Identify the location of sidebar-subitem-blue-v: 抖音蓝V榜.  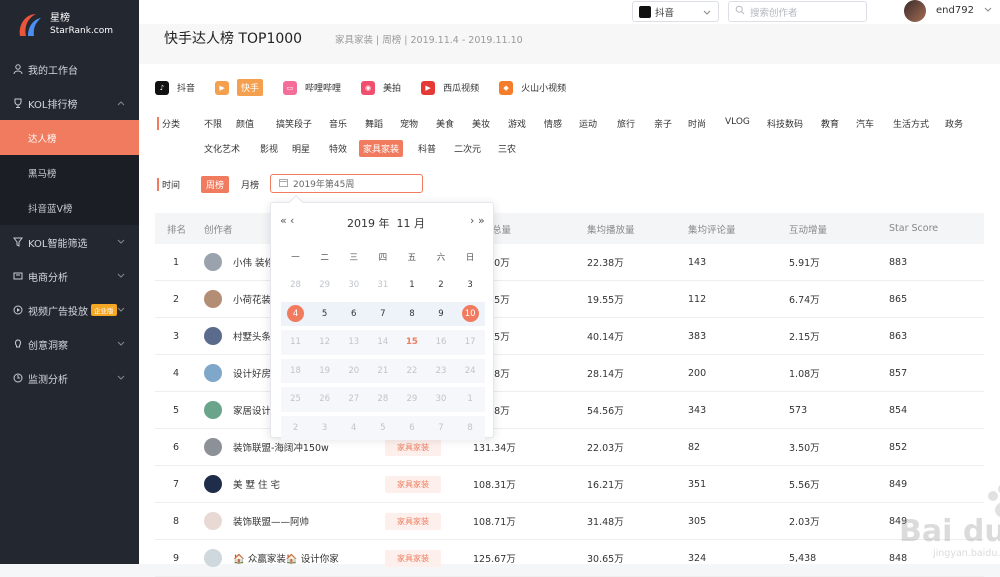
(69, 207).